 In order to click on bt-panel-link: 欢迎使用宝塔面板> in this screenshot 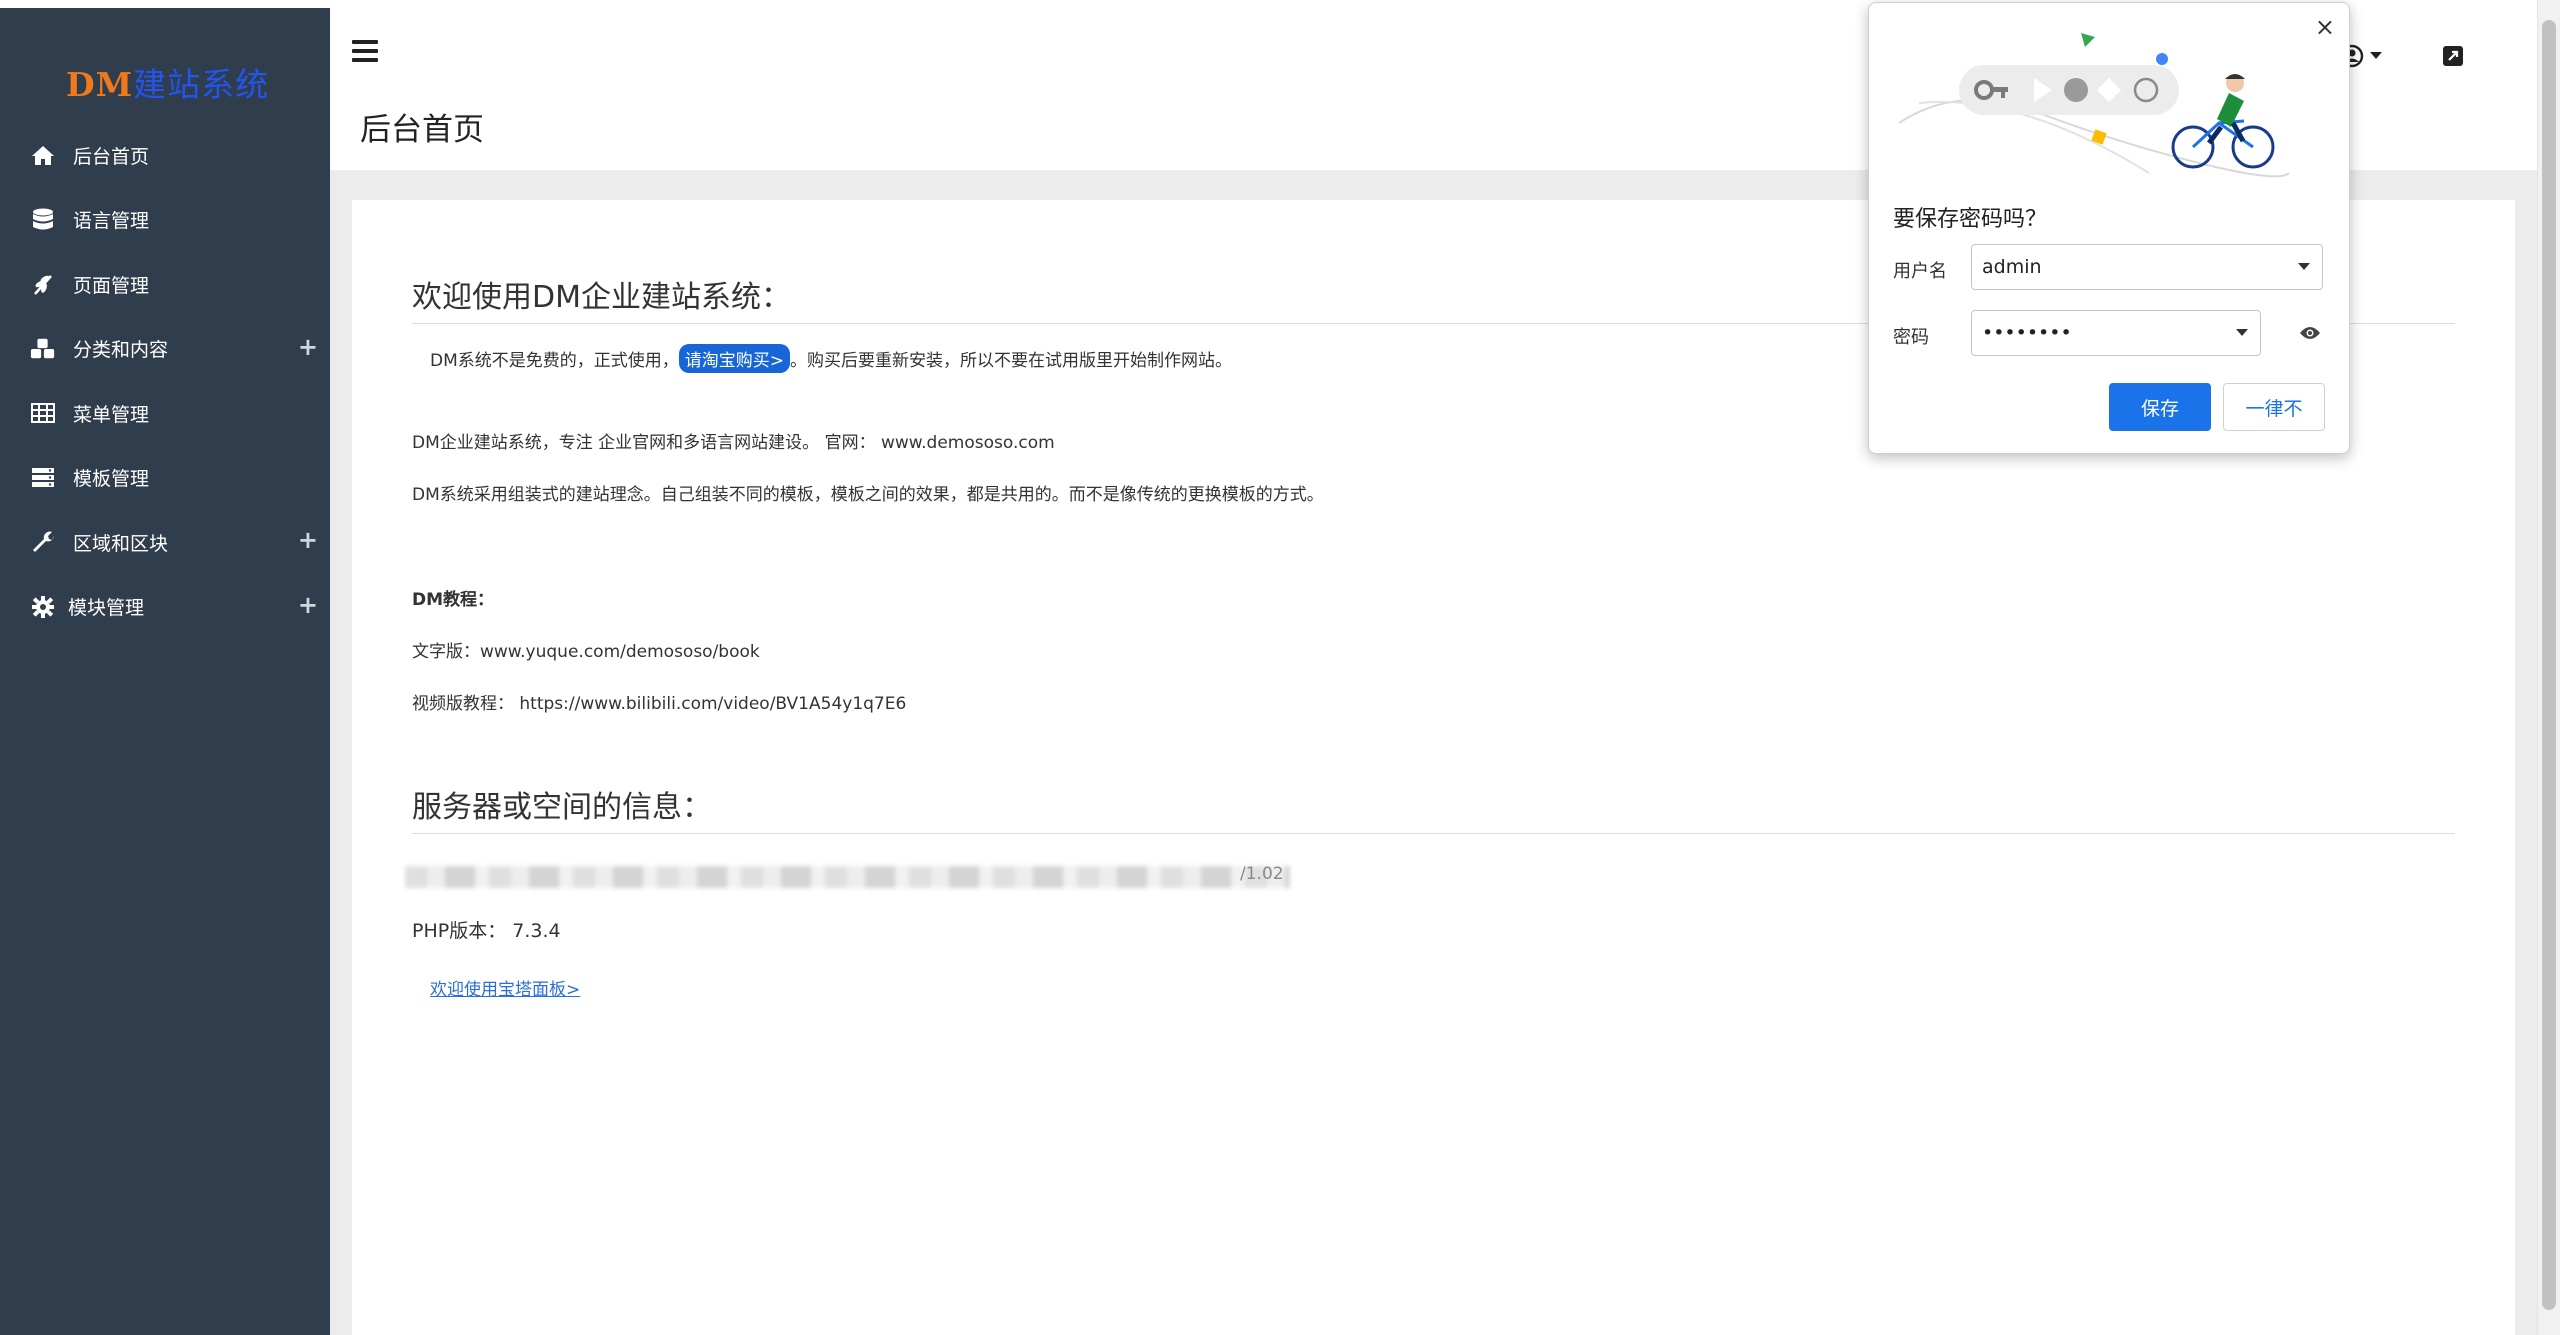, I will do `click(505, 987)`.